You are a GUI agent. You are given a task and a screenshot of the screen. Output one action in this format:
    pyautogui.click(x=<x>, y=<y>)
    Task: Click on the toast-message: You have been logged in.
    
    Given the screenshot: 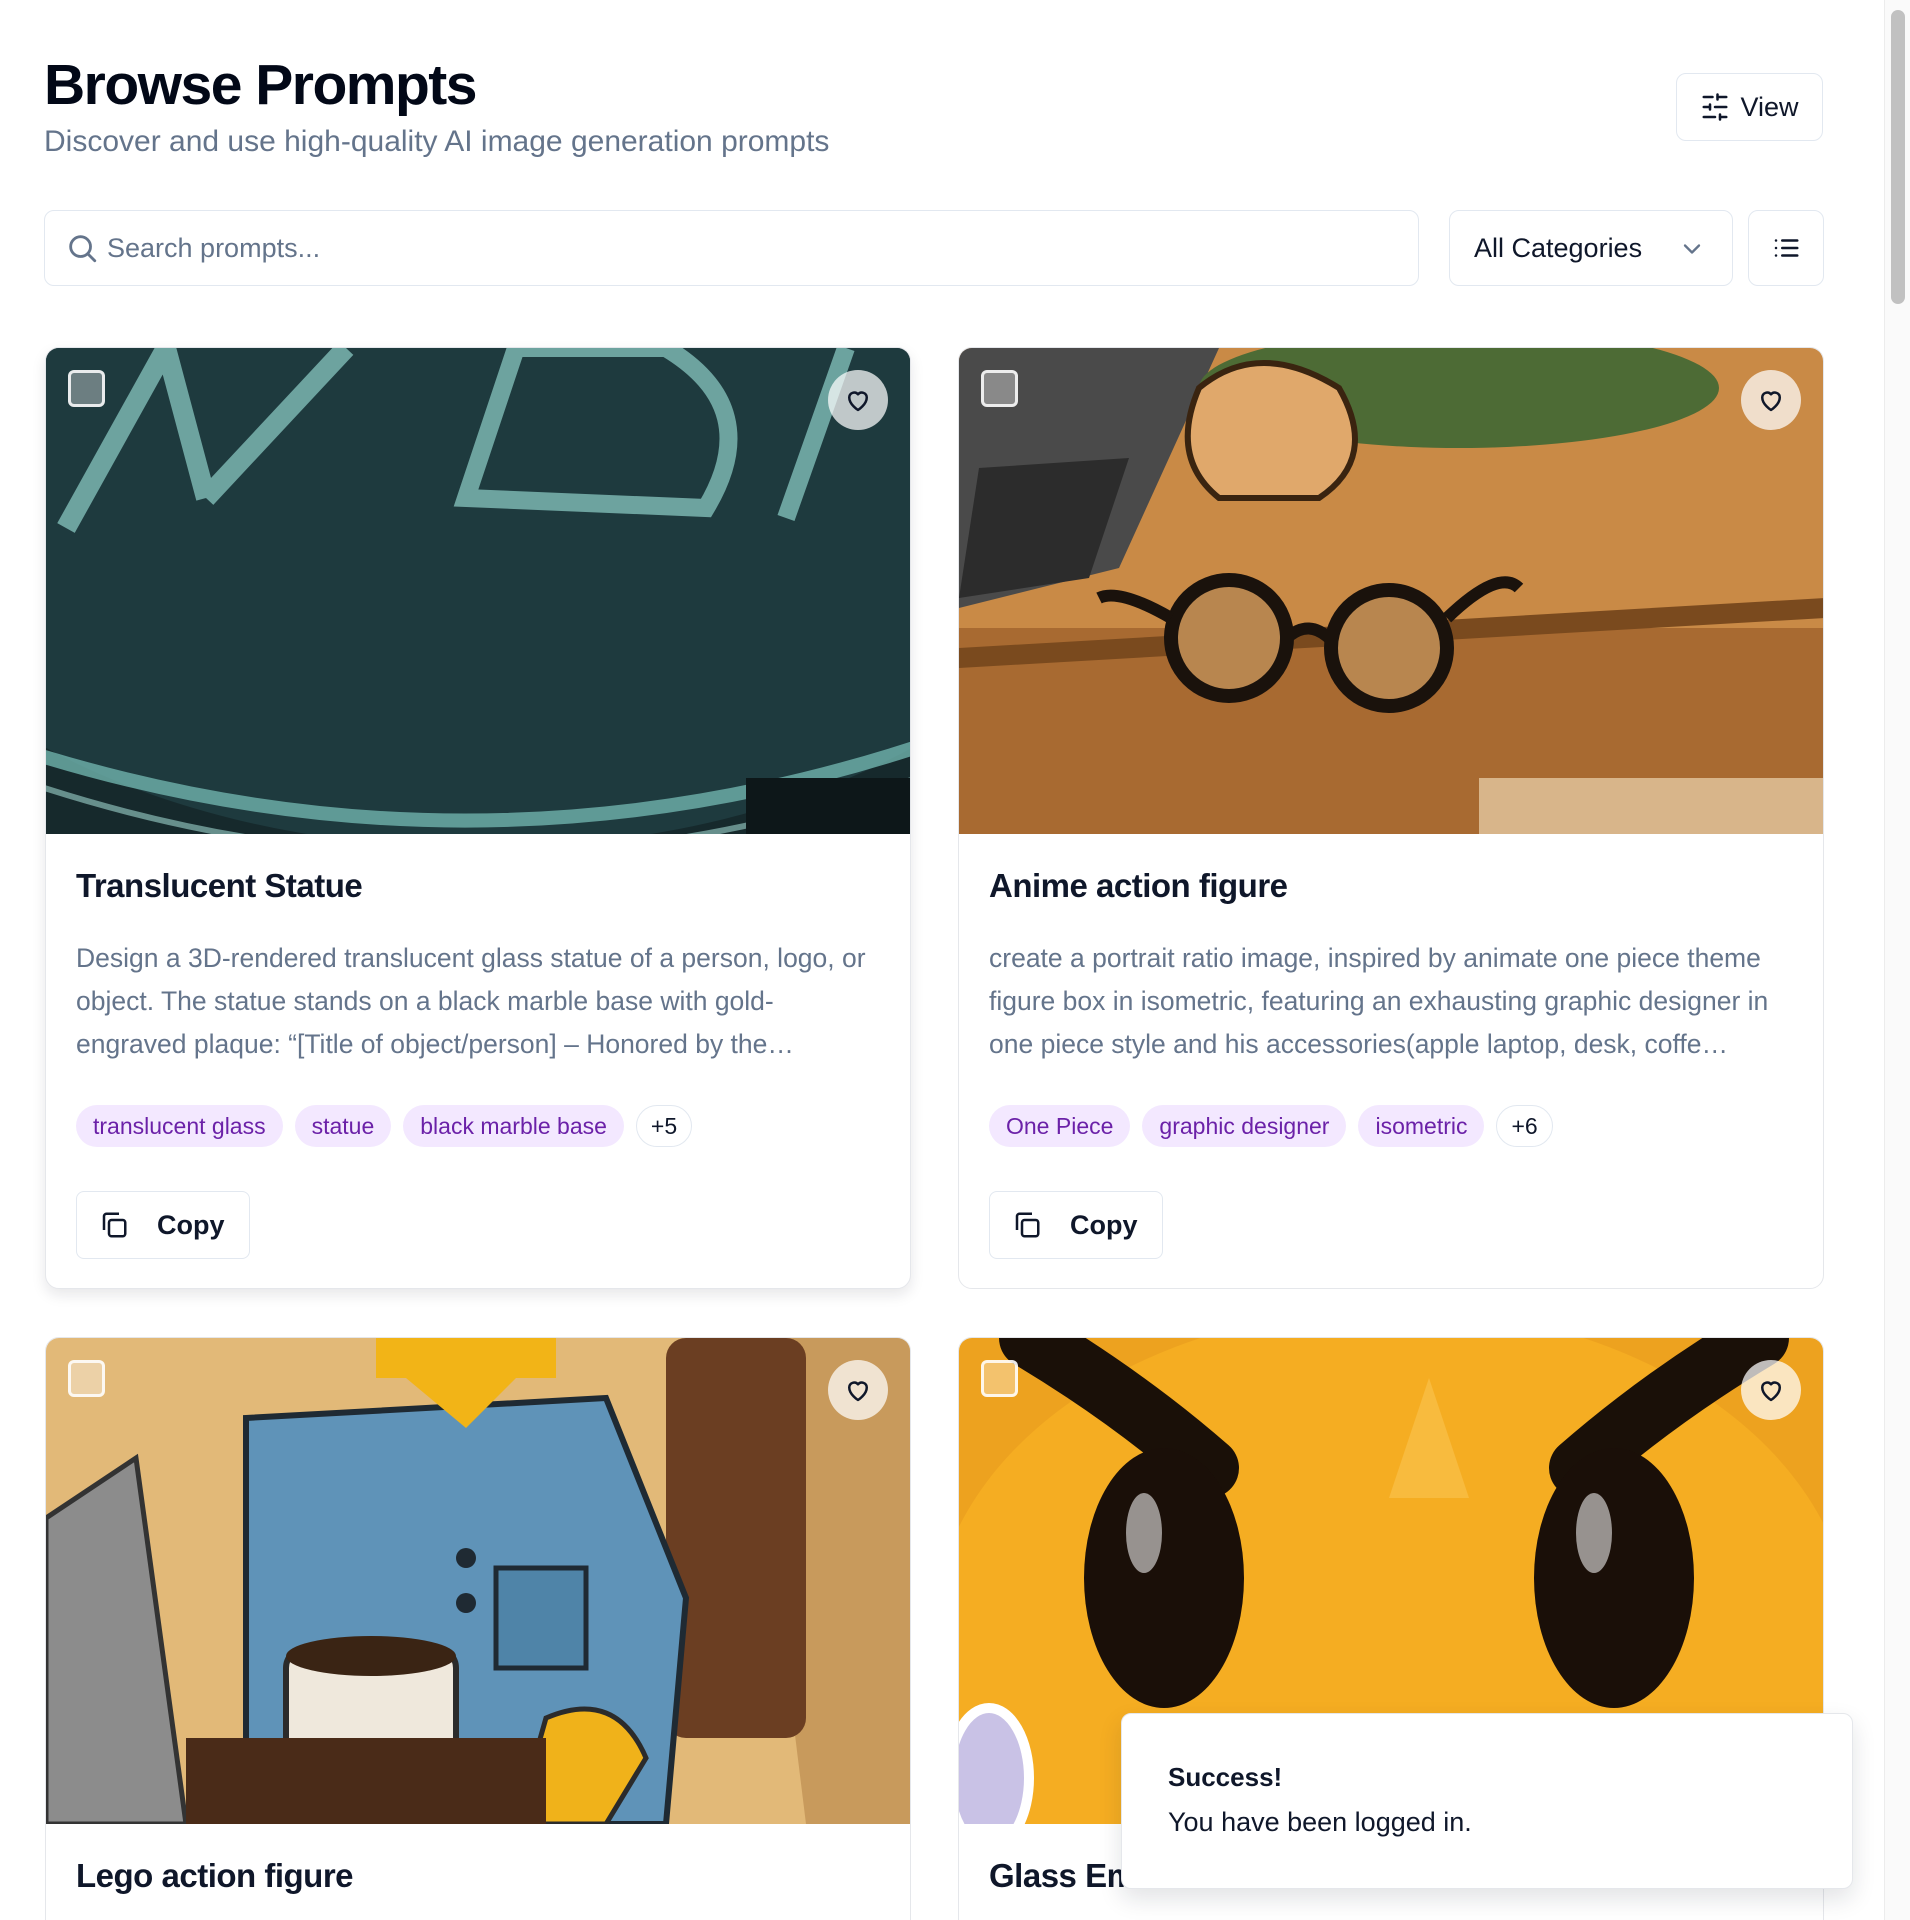 What is the action you would take?
    pyautogui.click(x=1320, y=1822)
    